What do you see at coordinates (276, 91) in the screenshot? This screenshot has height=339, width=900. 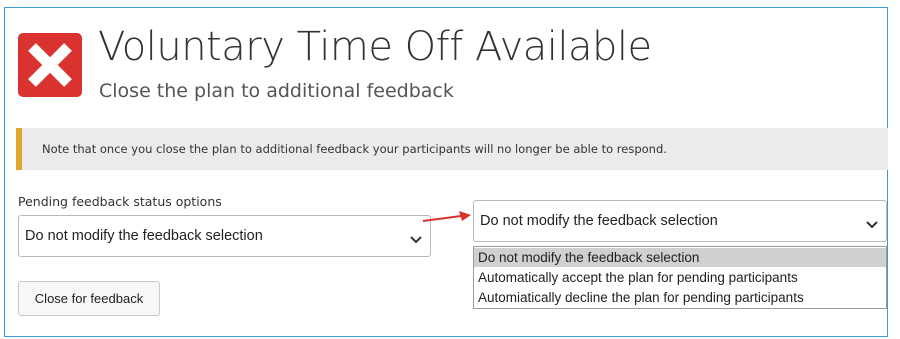 I see `page-subtitle: Close the plan to additional feedback` at bounding box center [276, 91].